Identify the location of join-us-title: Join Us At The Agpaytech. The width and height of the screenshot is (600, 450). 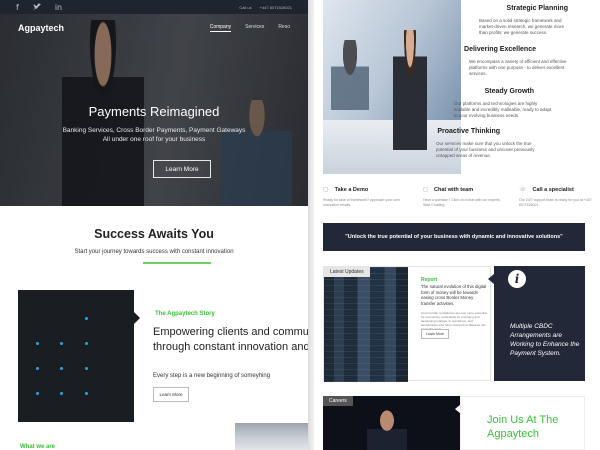
(523, 427).